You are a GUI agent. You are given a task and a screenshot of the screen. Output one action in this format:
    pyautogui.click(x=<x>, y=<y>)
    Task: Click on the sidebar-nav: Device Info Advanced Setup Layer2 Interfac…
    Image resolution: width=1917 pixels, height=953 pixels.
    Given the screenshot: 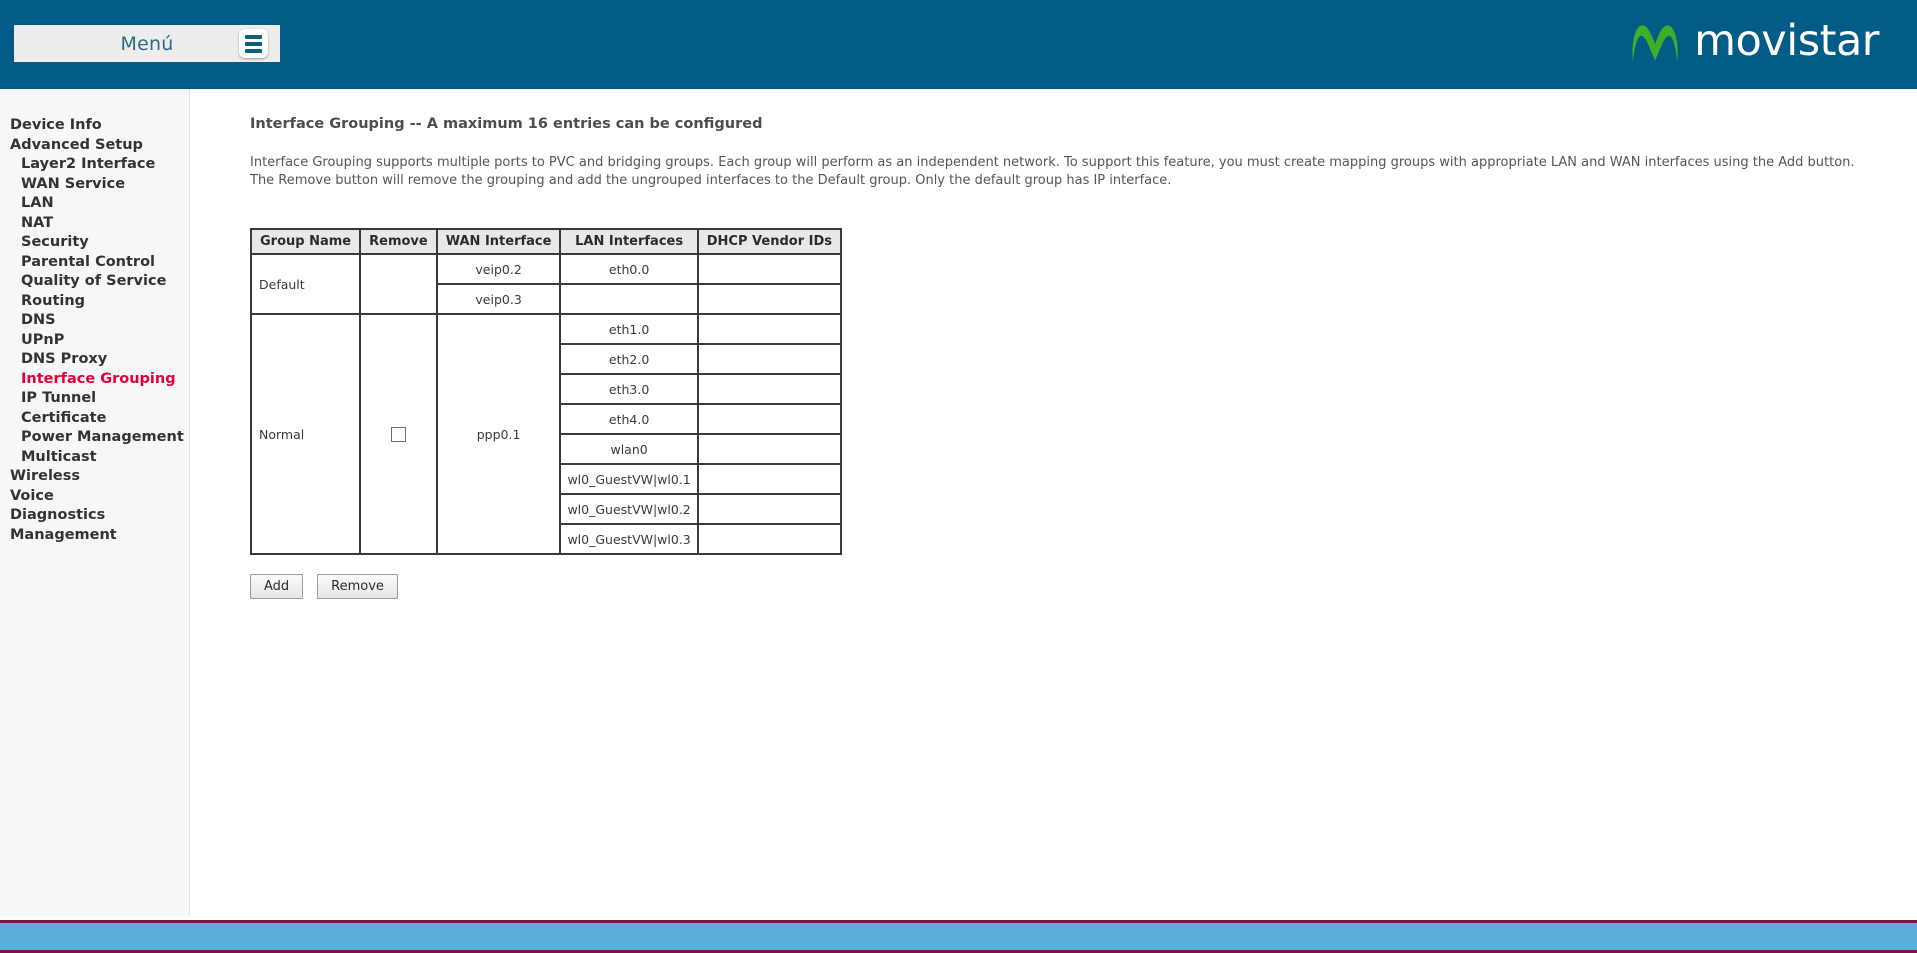 What is the action you would take?
    pyautogui.click(x=95, y=502)
    